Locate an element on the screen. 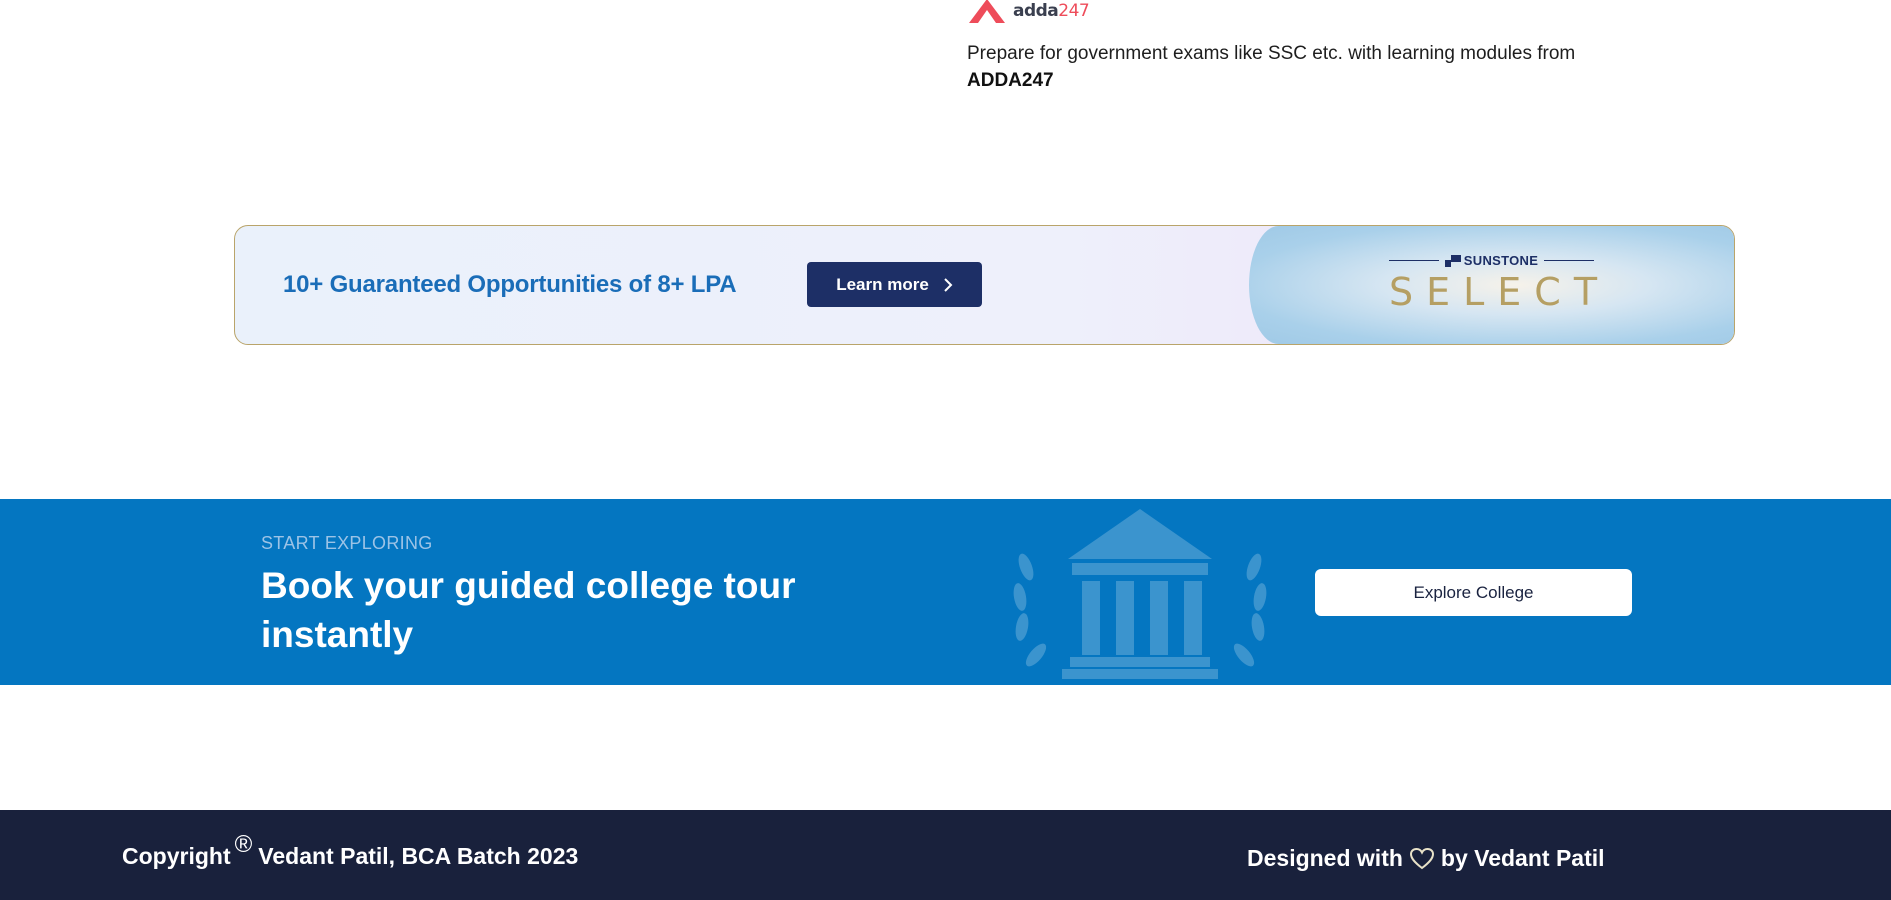 The width and height of the screenshot is (1891, 900). college-building-icon is located at coordinates (1140, 594).